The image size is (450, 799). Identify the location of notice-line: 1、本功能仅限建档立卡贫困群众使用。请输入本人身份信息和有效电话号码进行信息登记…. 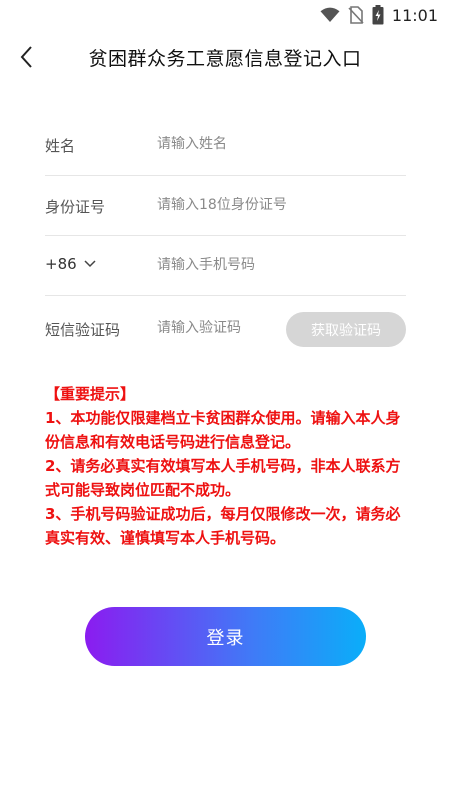
(223, 430).